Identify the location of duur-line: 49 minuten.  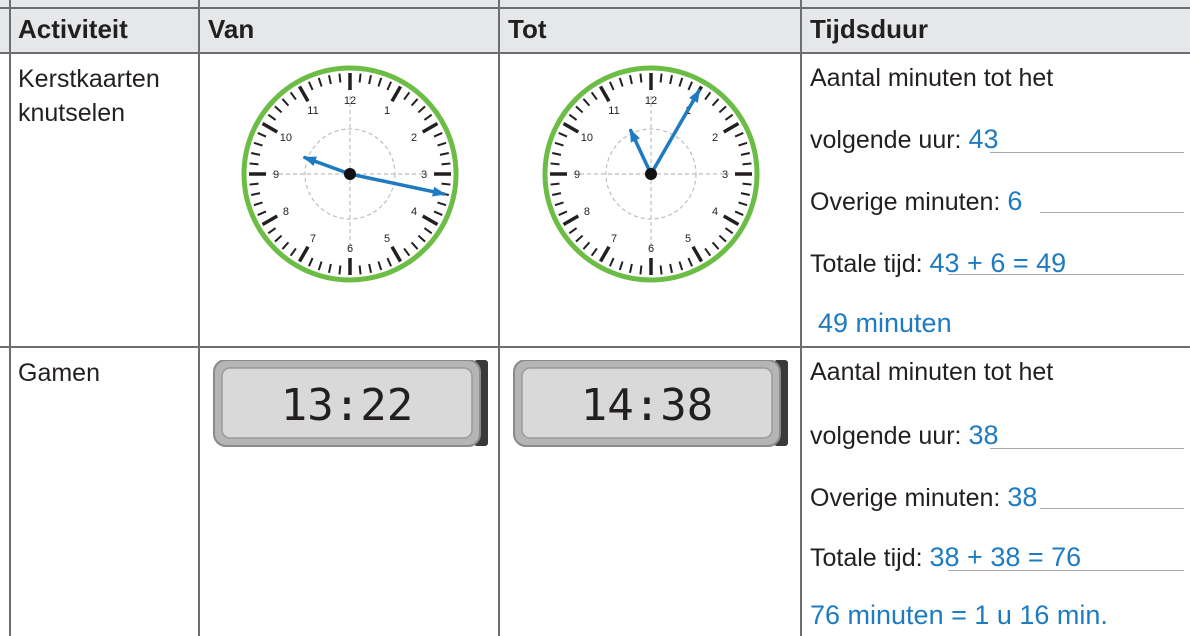
(885, 323).